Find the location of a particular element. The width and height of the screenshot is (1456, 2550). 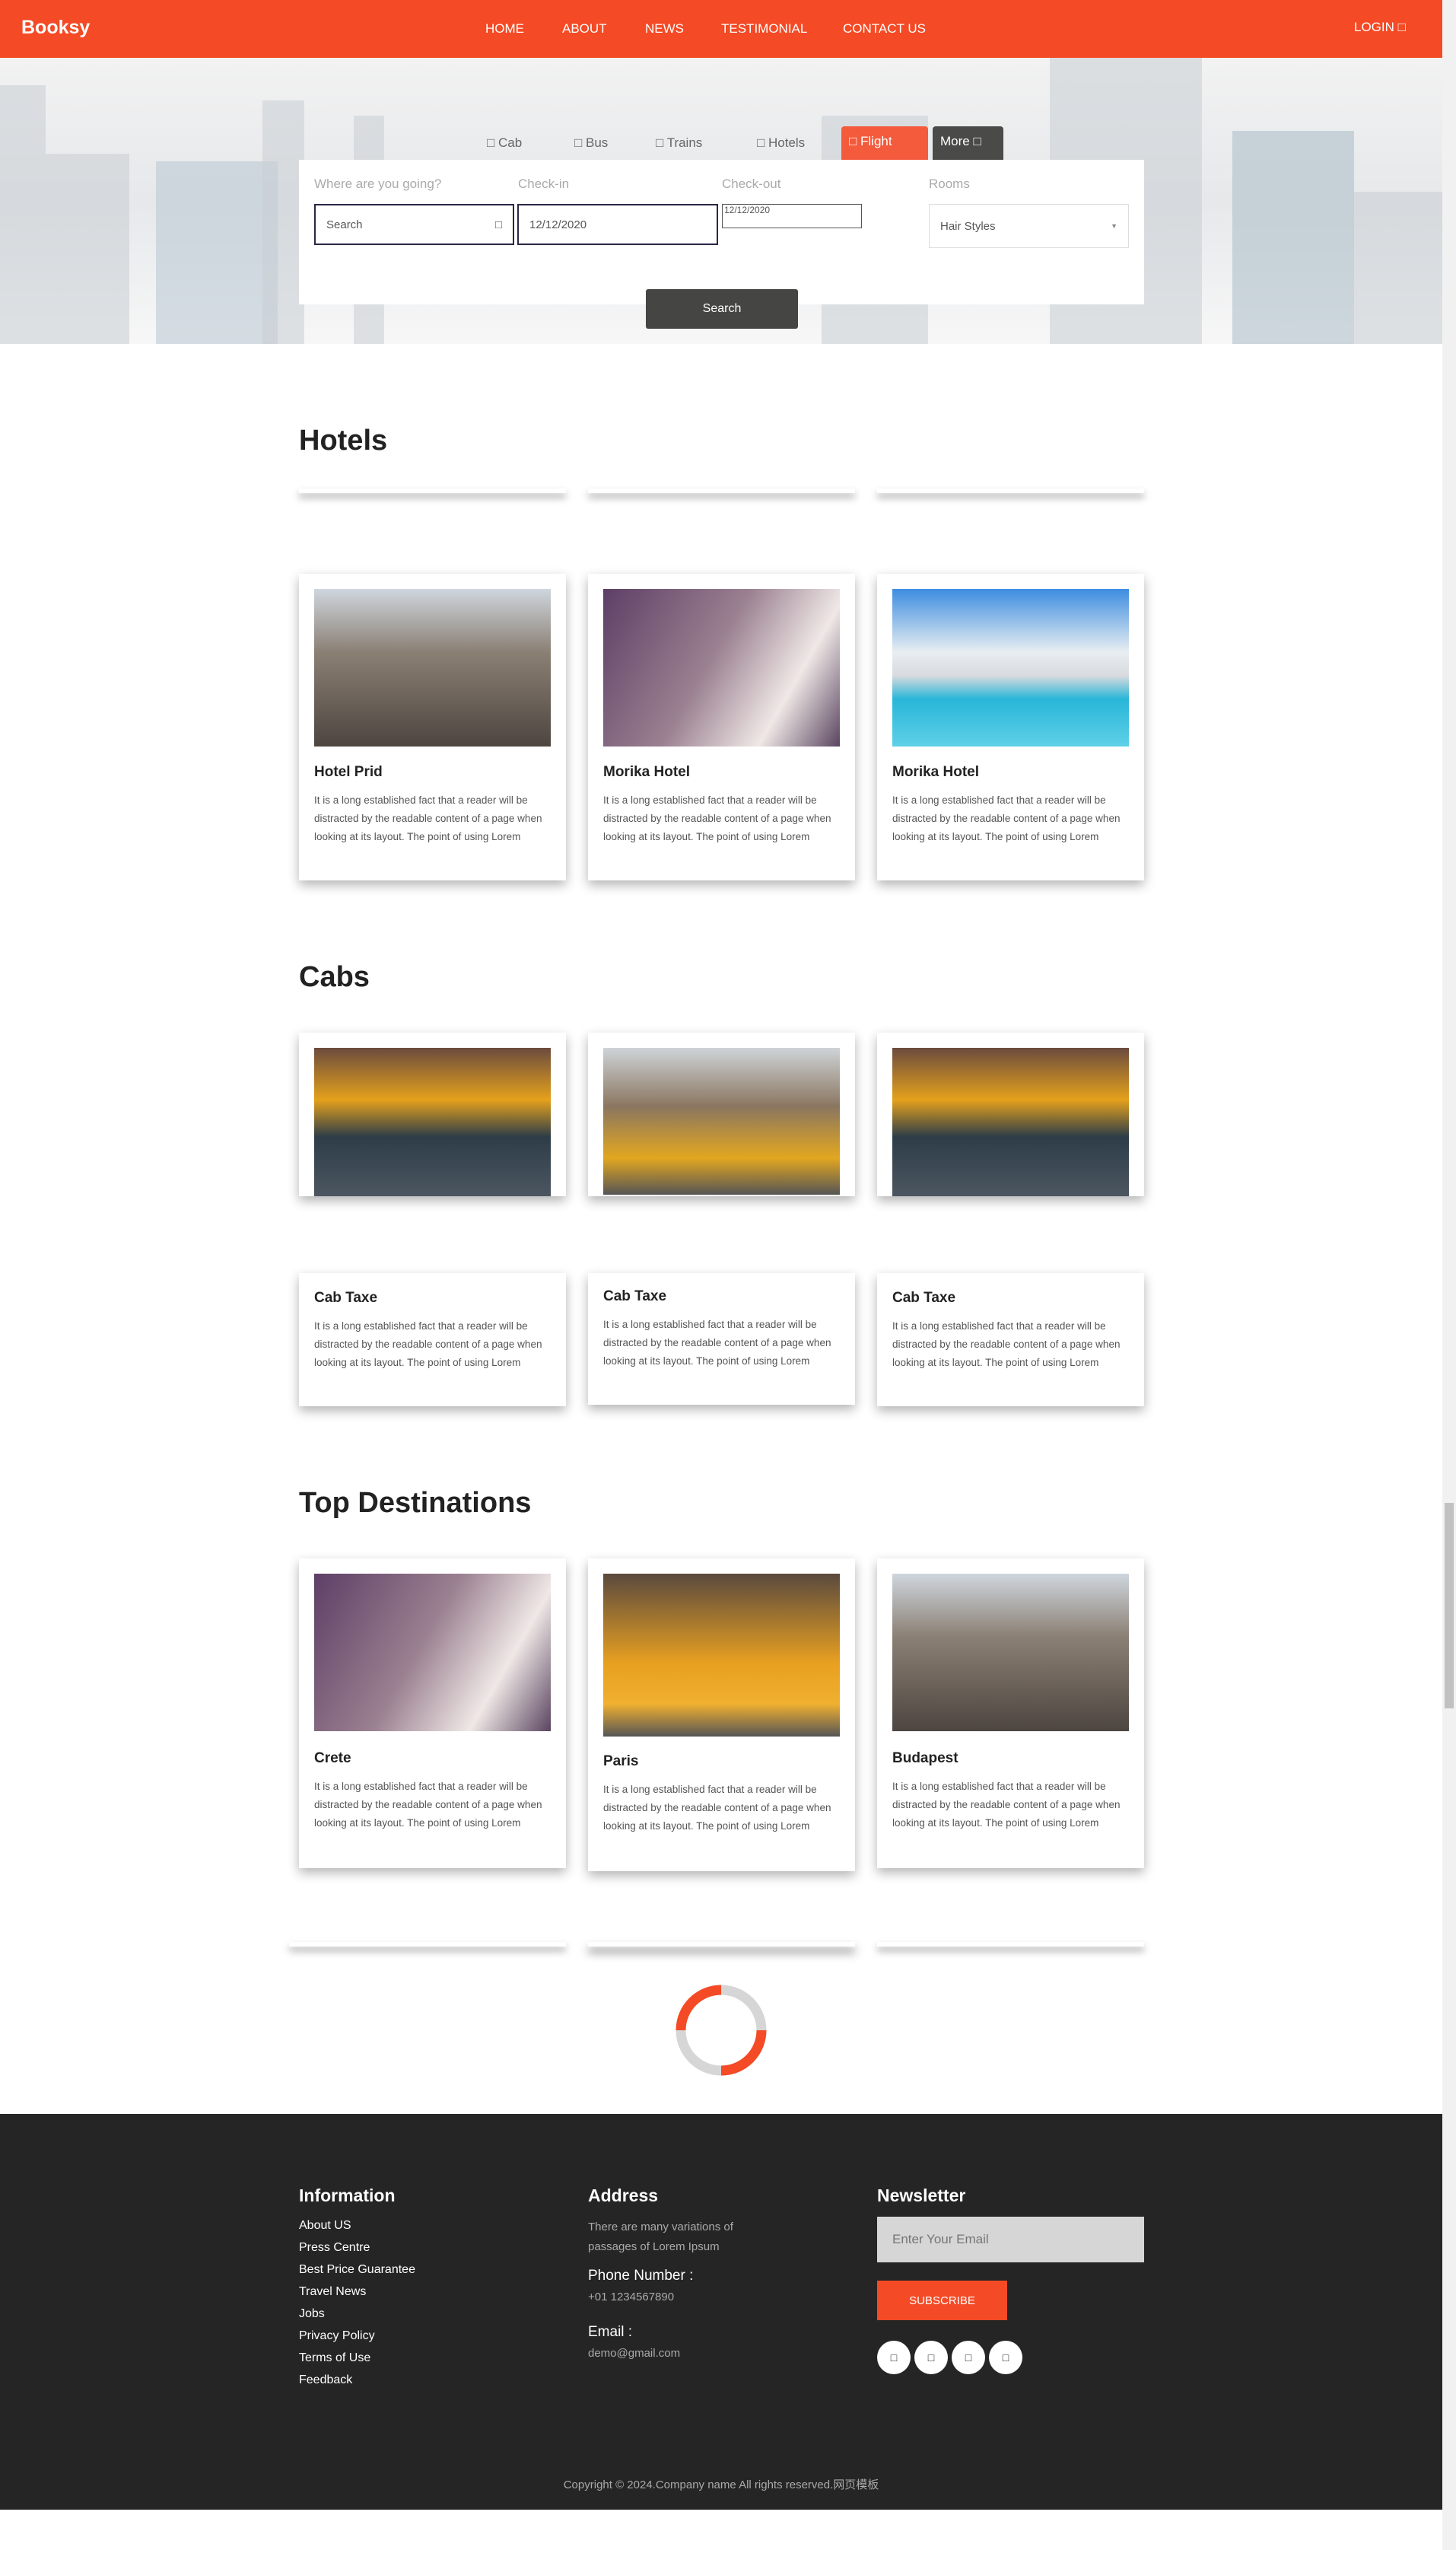

footer-link: Jobs is located at coordinates (357, 2318).